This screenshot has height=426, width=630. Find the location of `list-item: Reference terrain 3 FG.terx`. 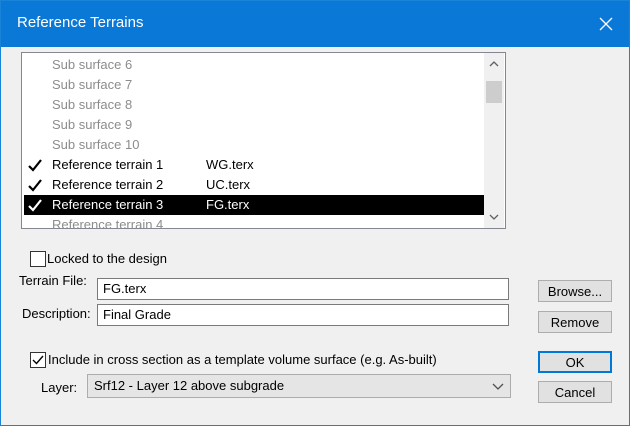

list-item: Reference terrain 3 FG.terx is located at coordinates (254, 205).